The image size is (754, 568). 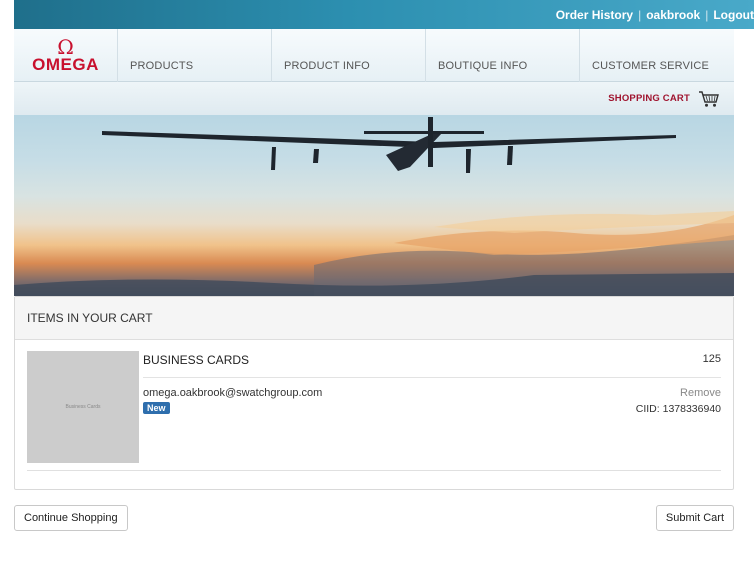 I want to click on top-utility-bar: Order History | oakbrook | Logout, so click(x=384, y=14).